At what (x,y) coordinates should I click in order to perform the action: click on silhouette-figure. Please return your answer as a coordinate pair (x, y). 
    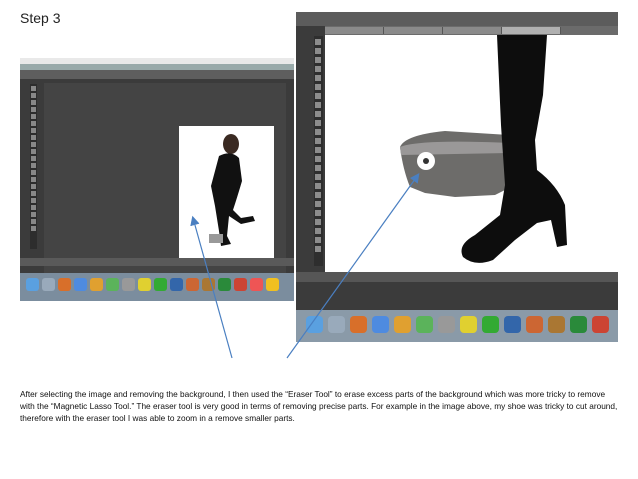
    Looking at the image, I should click on (232, 190).